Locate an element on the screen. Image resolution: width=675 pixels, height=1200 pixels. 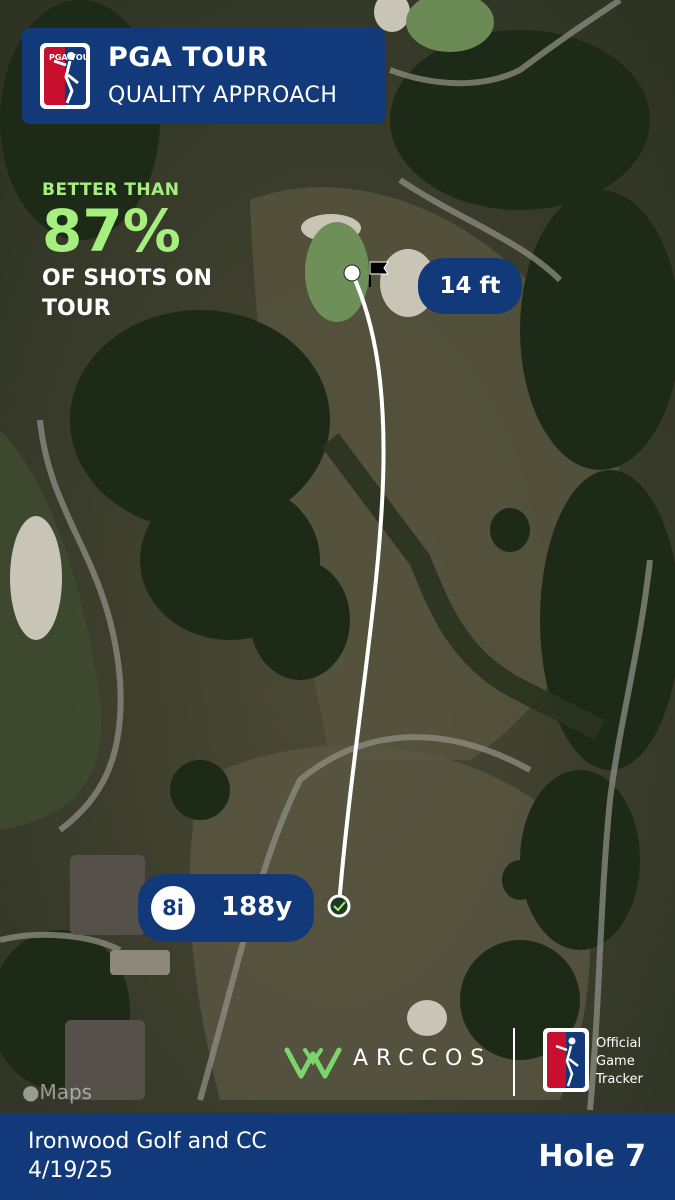
tracker-line-1: Official is located at coordinates (619, 1043).